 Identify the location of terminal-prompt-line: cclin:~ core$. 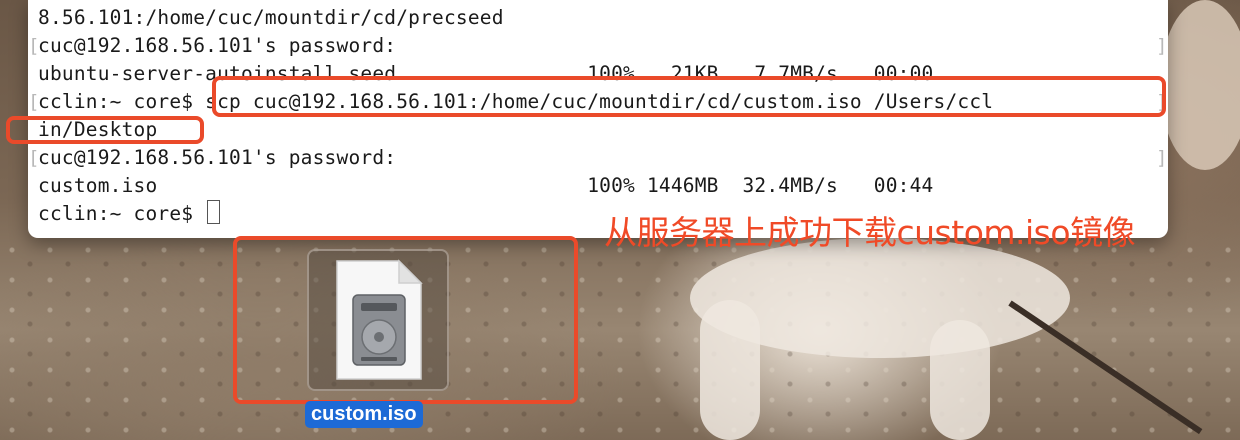
(129, 214).